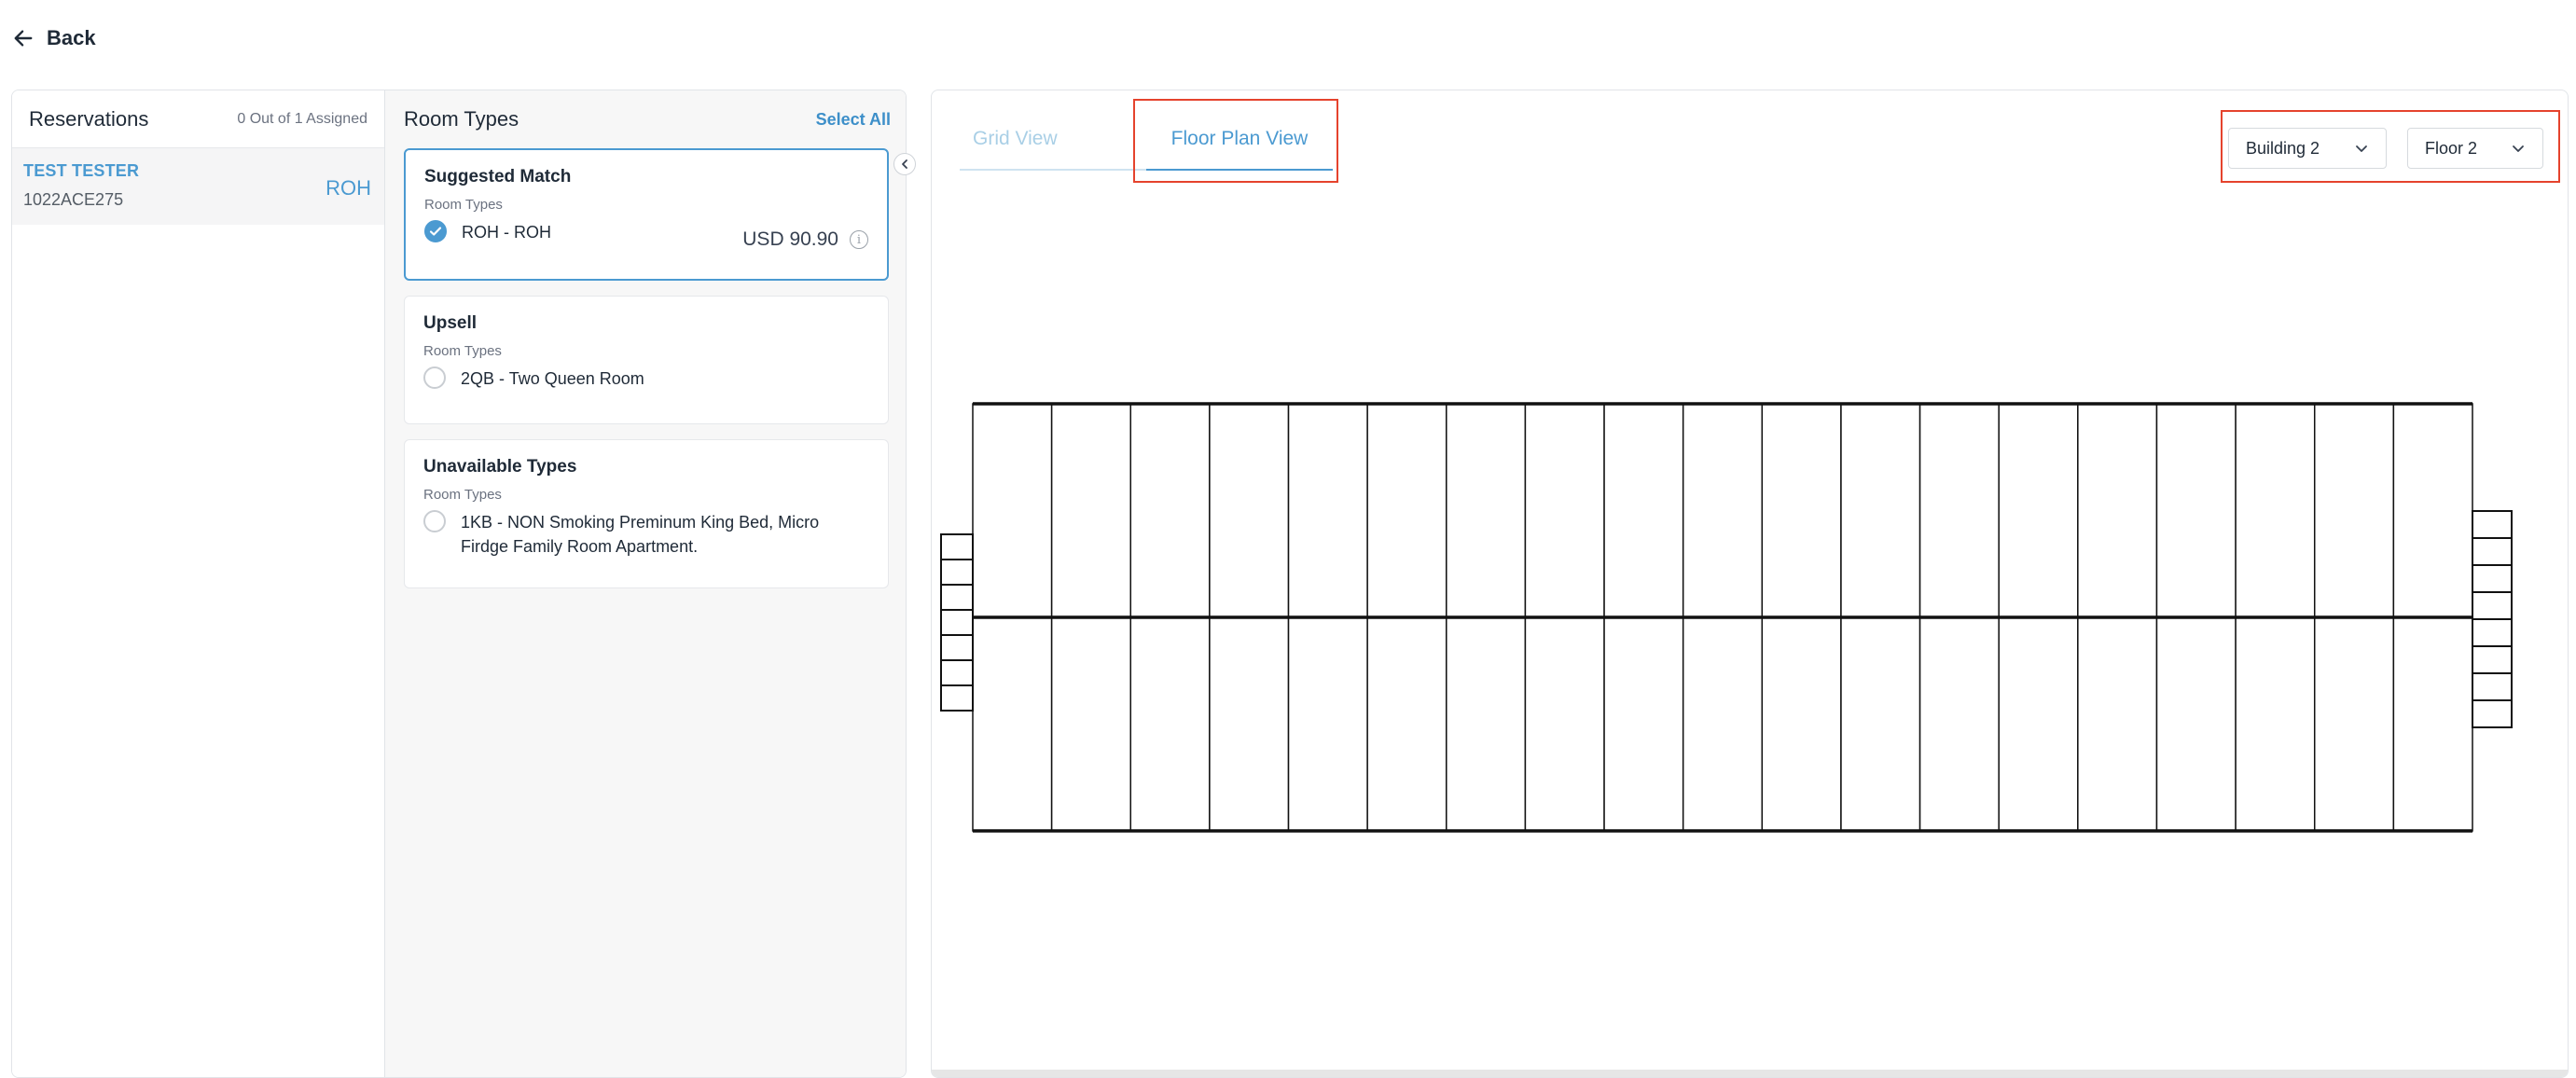 This screenshot has width=2576, height=1078. Describe the element at coordinates (73, 199) in the screenshot. I see `reservation-id: 1022ACE275` at that location.